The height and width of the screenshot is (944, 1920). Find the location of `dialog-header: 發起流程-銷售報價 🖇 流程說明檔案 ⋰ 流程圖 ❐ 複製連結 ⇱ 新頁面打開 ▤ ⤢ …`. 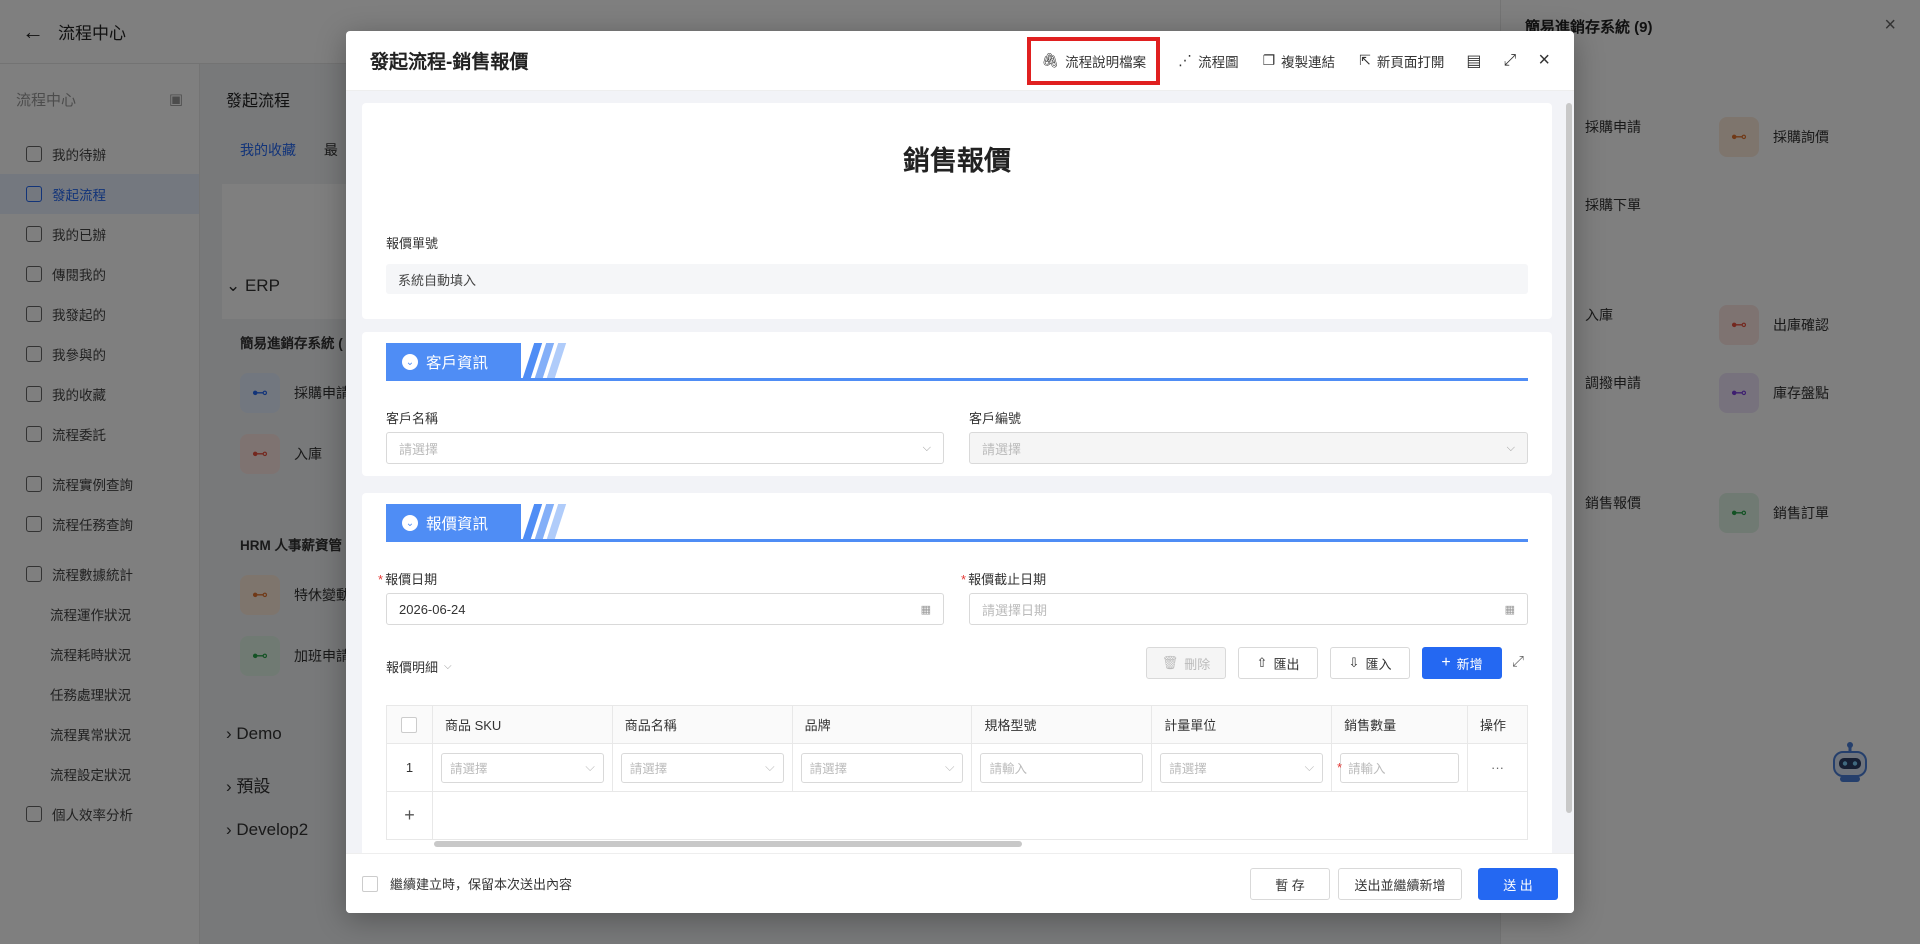

dialog-header: 發起流程-銷售報價 🖇 流程說明檔案 ⋰ 流程圖 ❐ 複製連結 ⇱ 新頁面打開 ▤ ⤢ … is located at coordinates (960, 61).